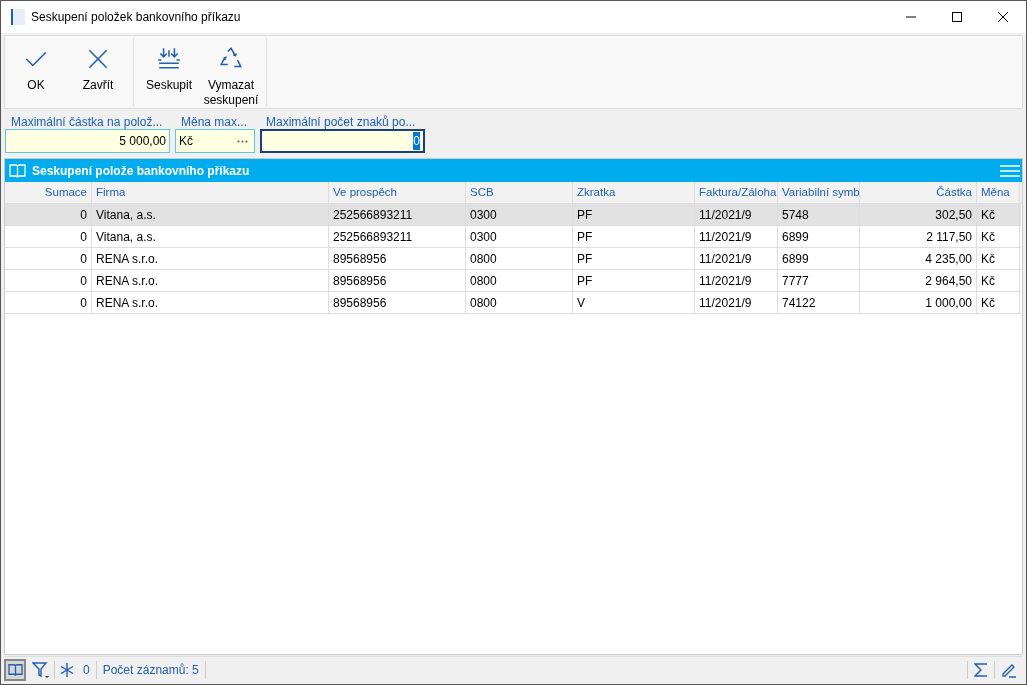  What do you see at coordinates (918, 280) in the screenshot?
I see `table-cell: 2 964,50` at bounding box center [918, 280].